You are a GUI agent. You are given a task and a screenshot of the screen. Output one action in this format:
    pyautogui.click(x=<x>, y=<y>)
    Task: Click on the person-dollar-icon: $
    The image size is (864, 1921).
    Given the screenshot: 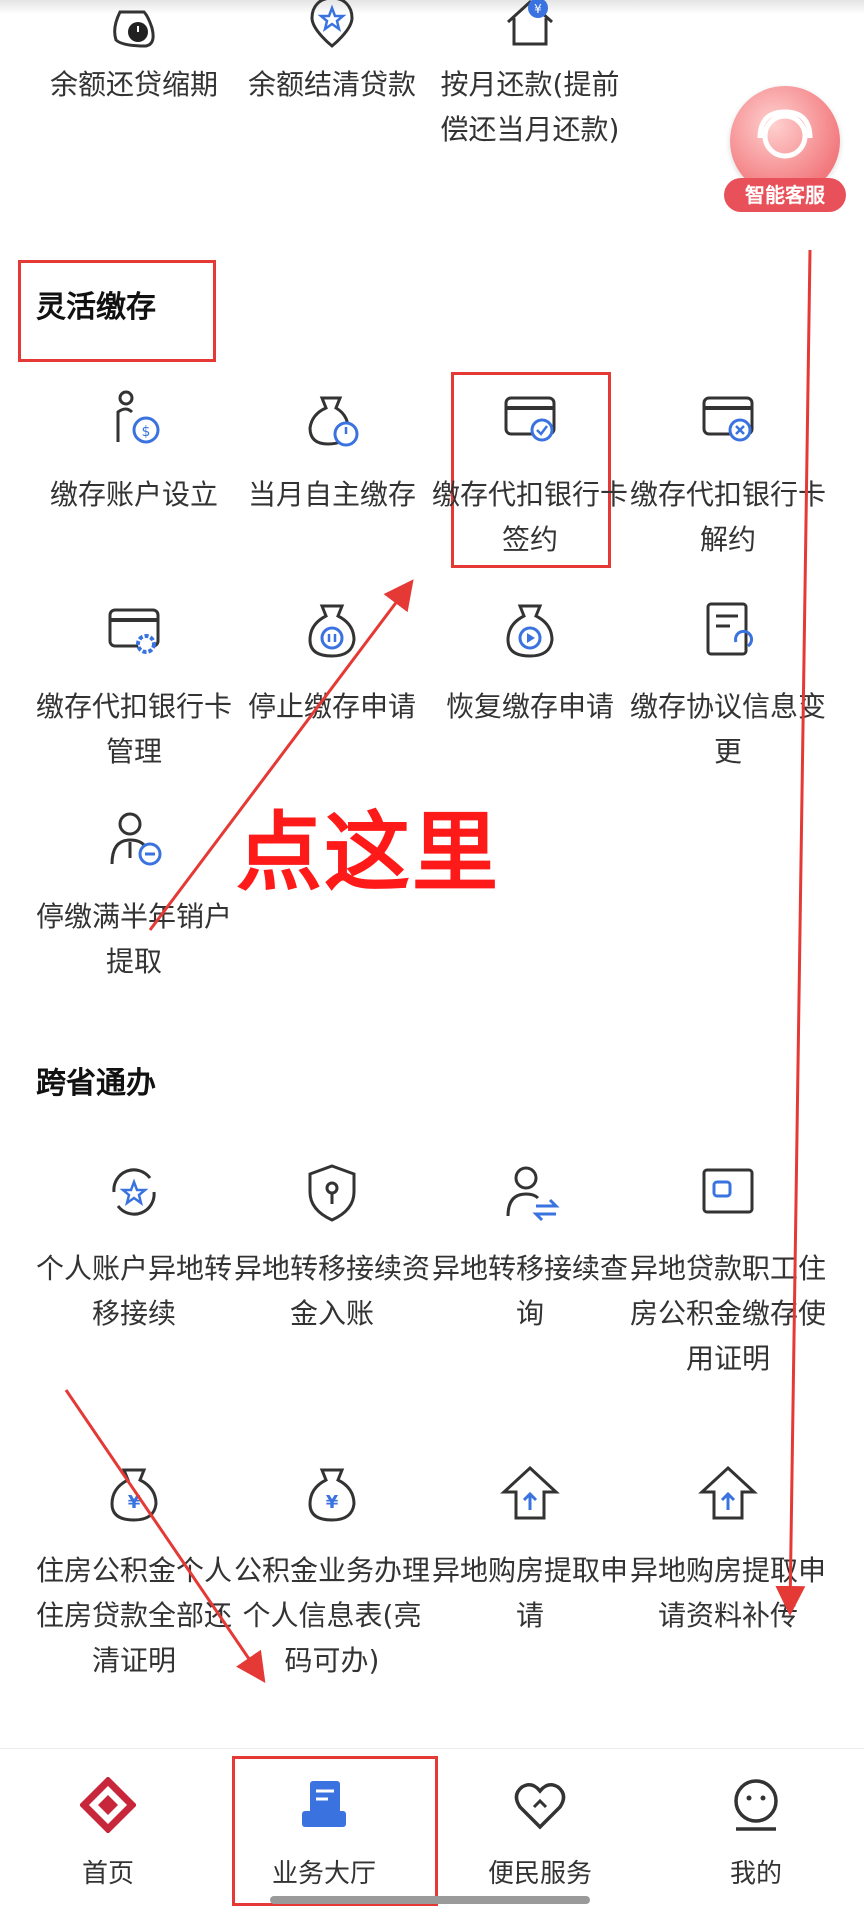 What is the action you would take?
    pyautogui.click(x=138, y=417)
    